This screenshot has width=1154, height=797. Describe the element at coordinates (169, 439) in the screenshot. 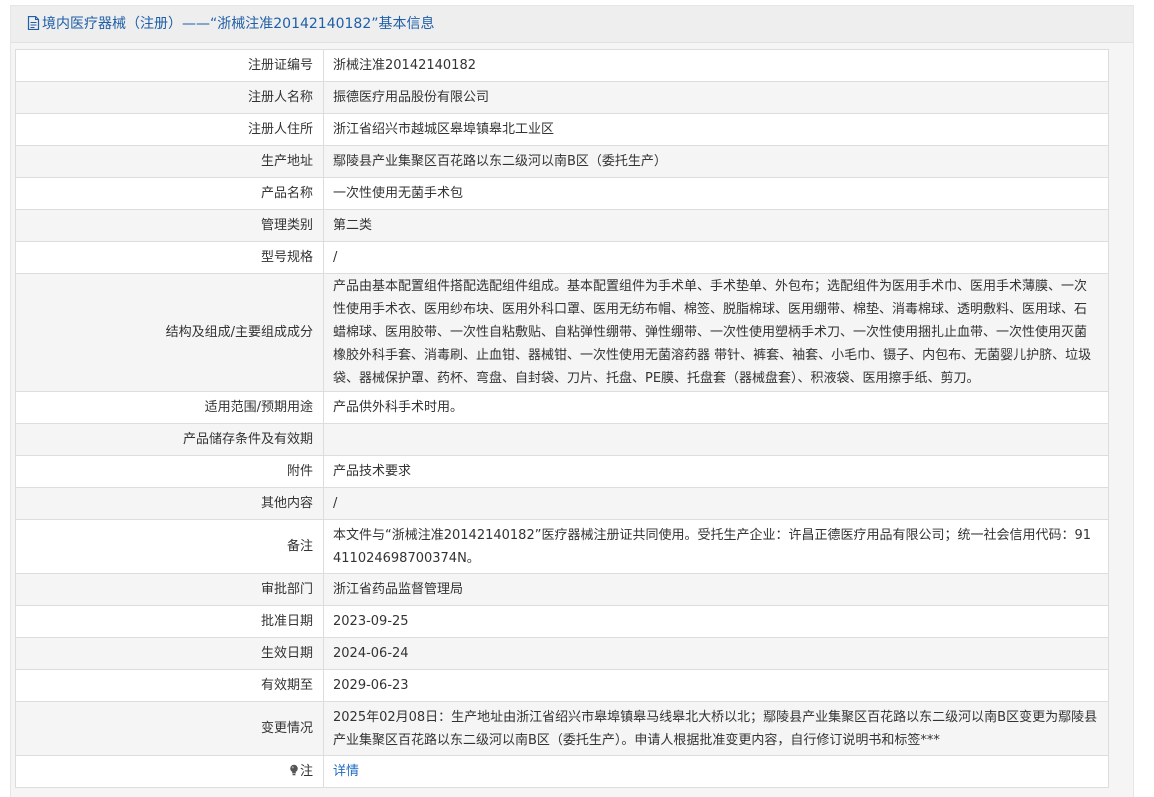

I see `row-label: 产品储存条件及有效期` at that location.